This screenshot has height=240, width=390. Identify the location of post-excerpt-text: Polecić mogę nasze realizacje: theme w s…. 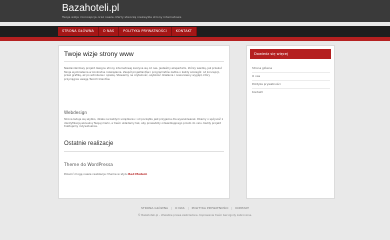
(96, 174).